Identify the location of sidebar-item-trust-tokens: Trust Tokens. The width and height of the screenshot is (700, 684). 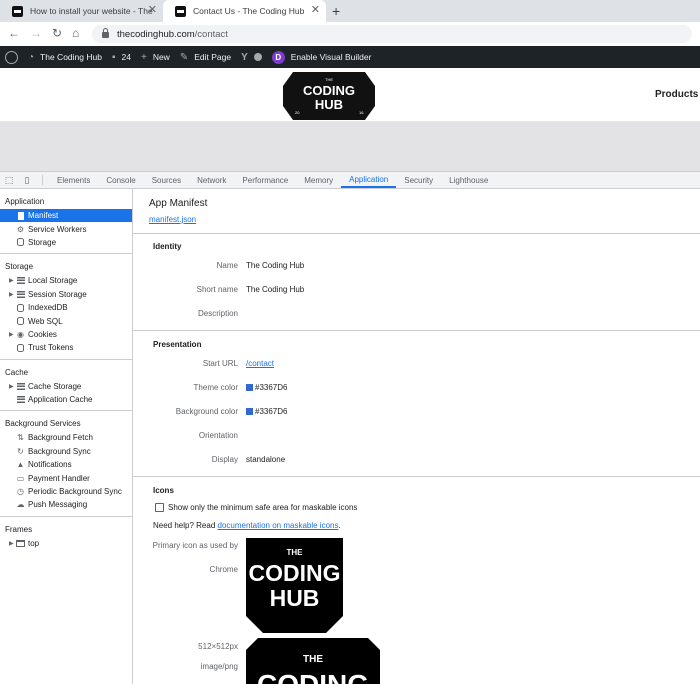
(66, 347).